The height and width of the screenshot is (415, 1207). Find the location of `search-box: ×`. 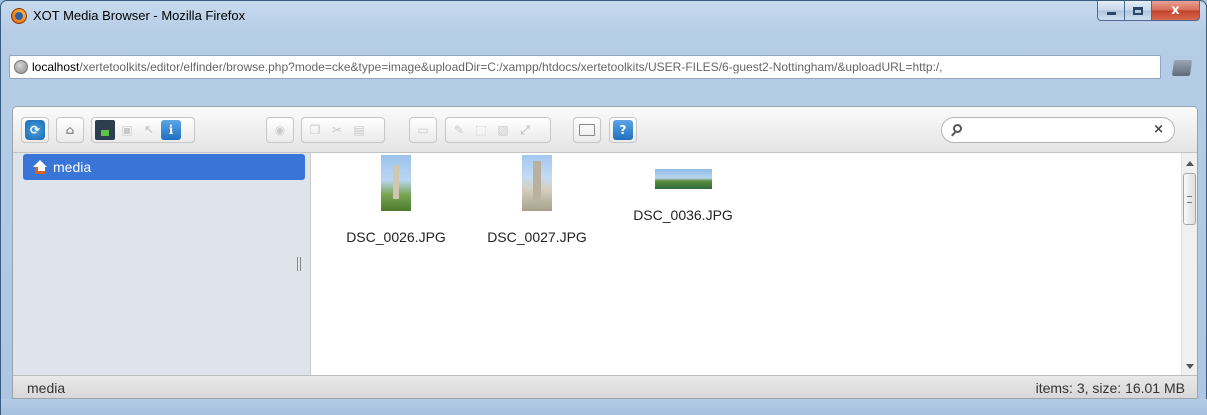

search-box: × is located at coordinates (1058, 130).